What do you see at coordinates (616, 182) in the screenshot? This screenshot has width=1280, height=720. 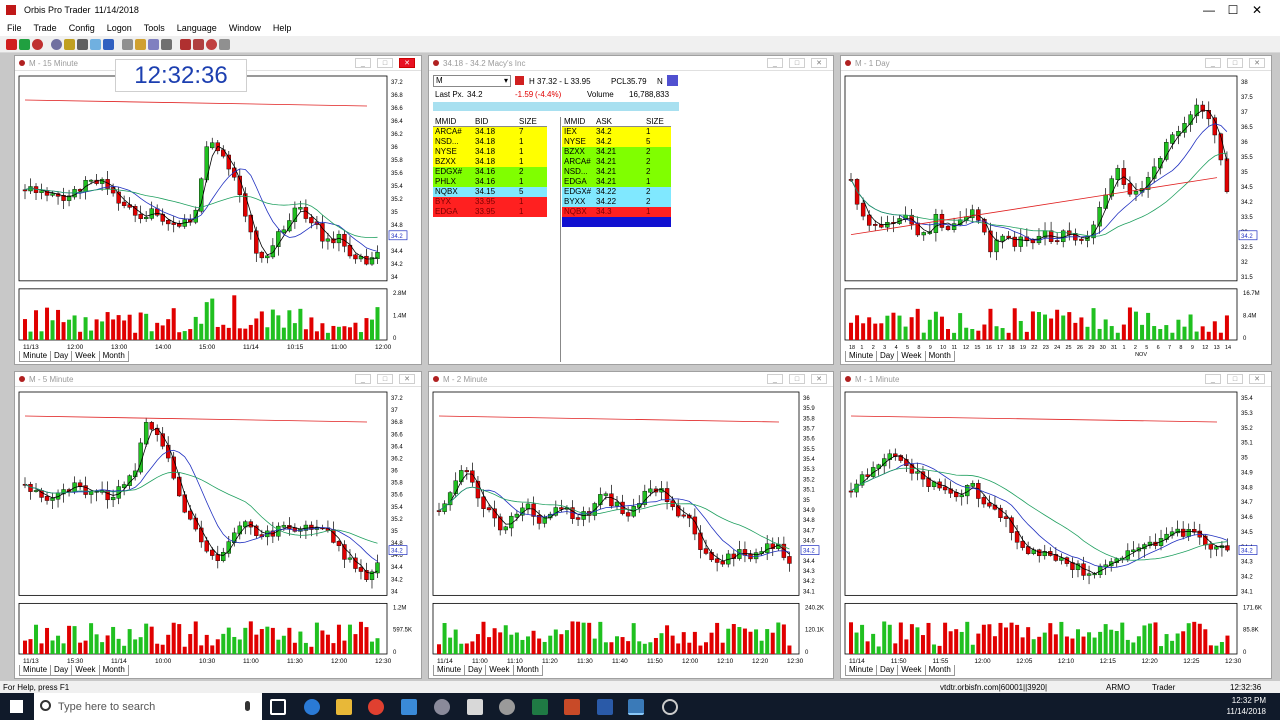 I see `ask-row: EDGA 34.21 1` at bounding box center [616, 182].